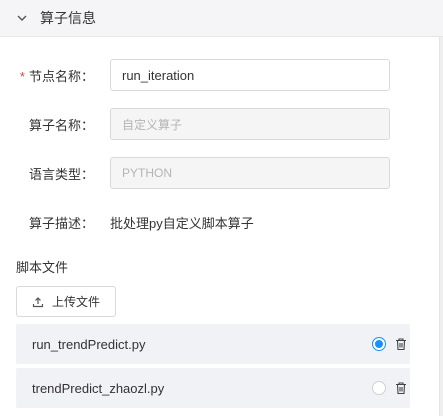 The width and height of the screenshot is (443, 416). What do you see at coordinates (182, 223) in the screenshot?
I see `operator-desc-value: 批处理py自定义脚本算子` at bounding box center [182, 223].